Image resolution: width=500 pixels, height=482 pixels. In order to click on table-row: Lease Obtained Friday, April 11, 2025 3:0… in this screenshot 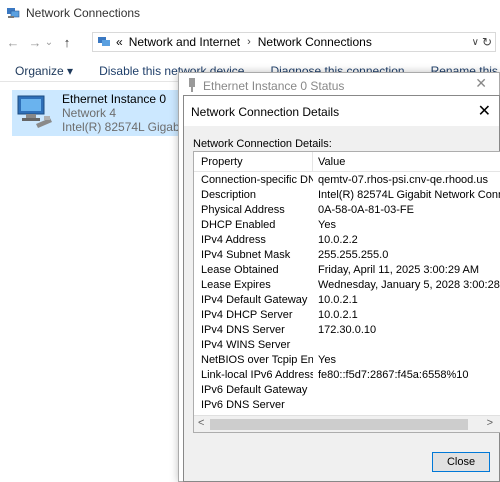, I will do `click(347, 270)`.